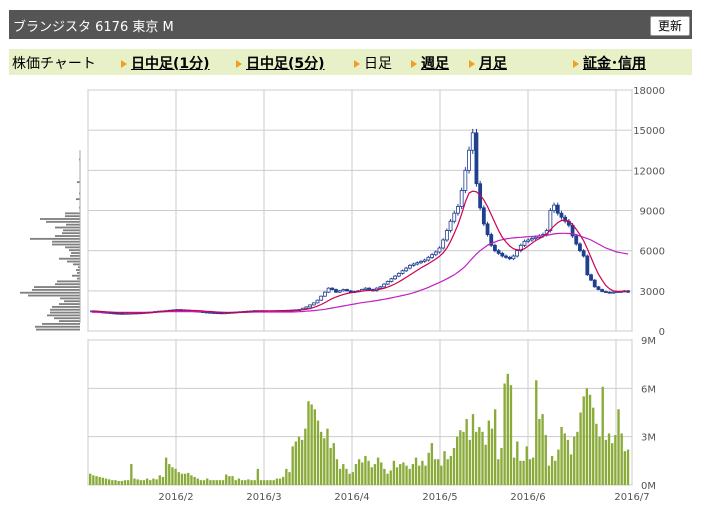  Describe the element at coordinates (652, 212) in the screenshot. I see `price-tick-label: 9000` at that location.